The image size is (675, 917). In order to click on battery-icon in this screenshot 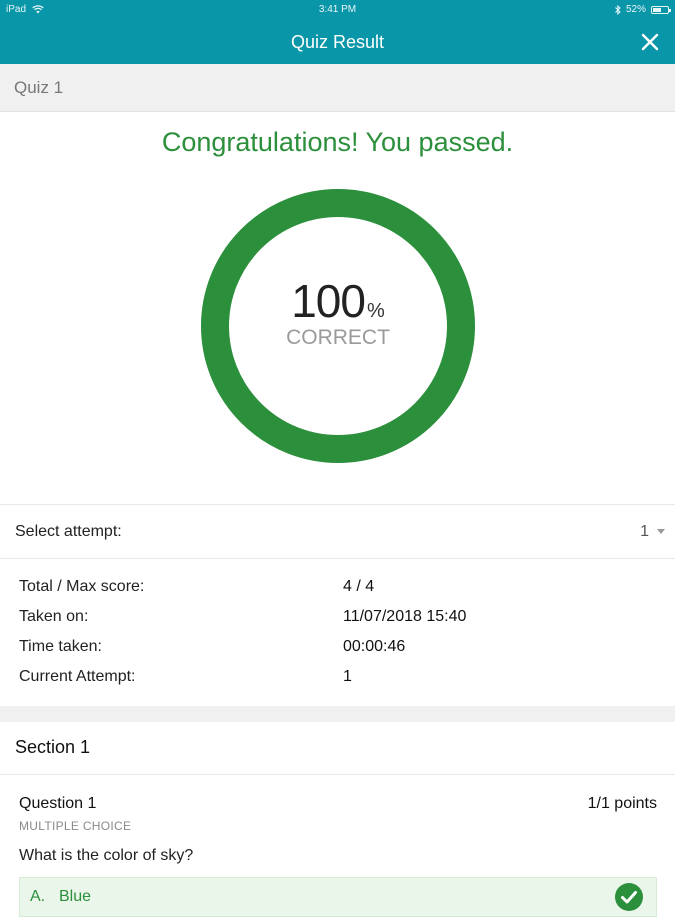, I will do `click(661, 9)`.